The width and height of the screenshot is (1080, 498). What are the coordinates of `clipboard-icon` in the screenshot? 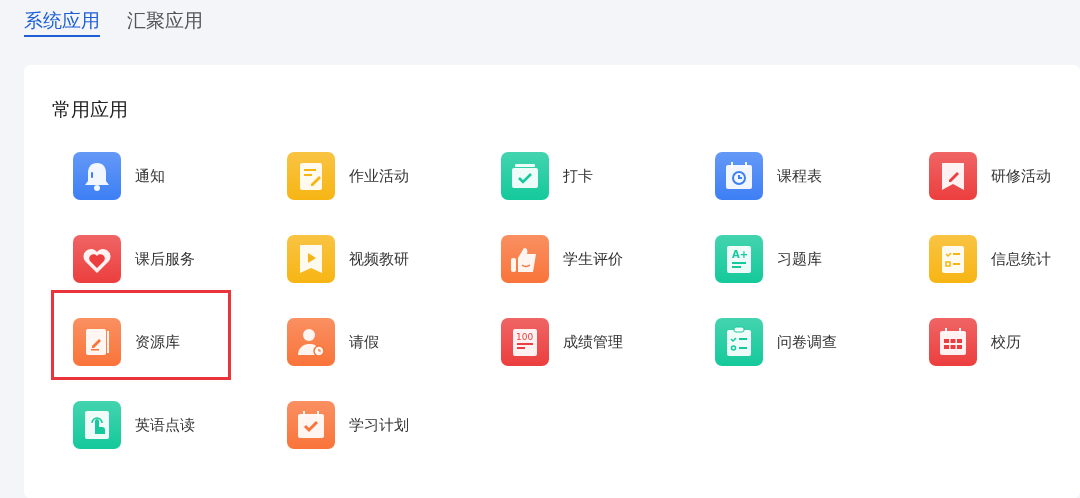 It's located at (739, 342).